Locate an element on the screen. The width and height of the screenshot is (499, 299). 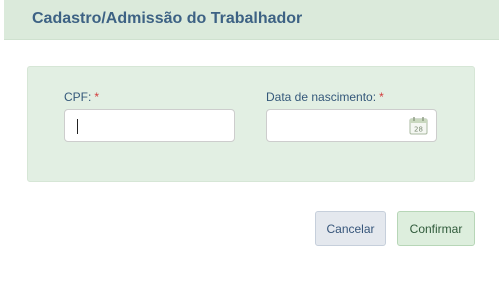
birth-date-label: Data de nascimento: * is located at coordinates (325, 97).